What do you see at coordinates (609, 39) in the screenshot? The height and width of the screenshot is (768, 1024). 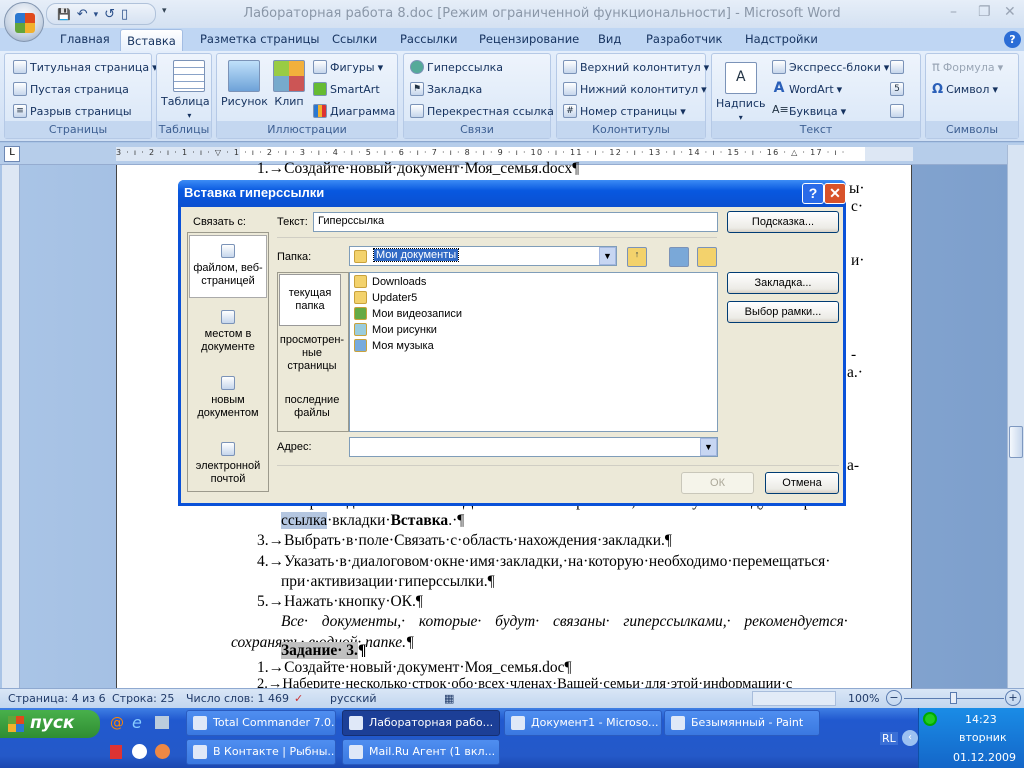 I see `tab-view: Вид` at bounding box center [609, 39].